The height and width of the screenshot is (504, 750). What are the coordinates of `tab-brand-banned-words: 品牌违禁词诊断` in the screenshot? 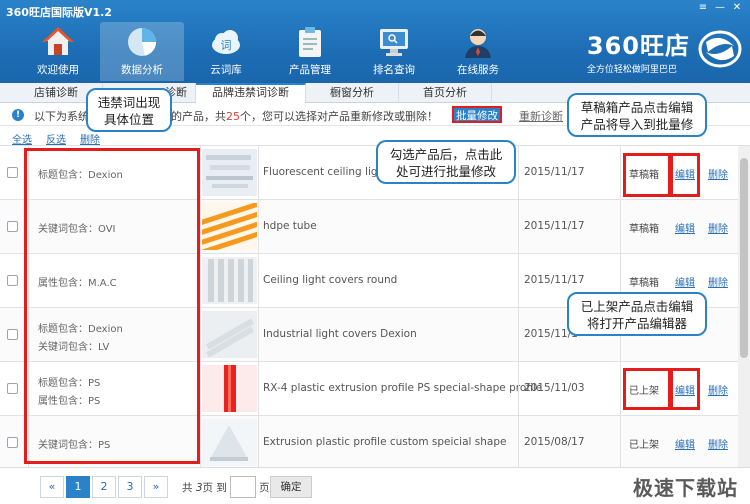 It's located at (251, 93).